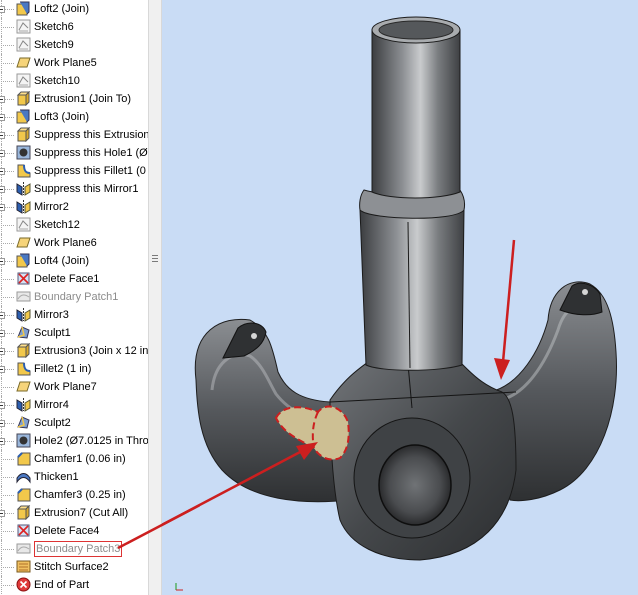 This screenshot has height=595, width=638. What do you see at coordinates (86, 189) in the screenshot?
I see `browser-item-label: Suppress this Mirror1` at bounding box center [86, 189].